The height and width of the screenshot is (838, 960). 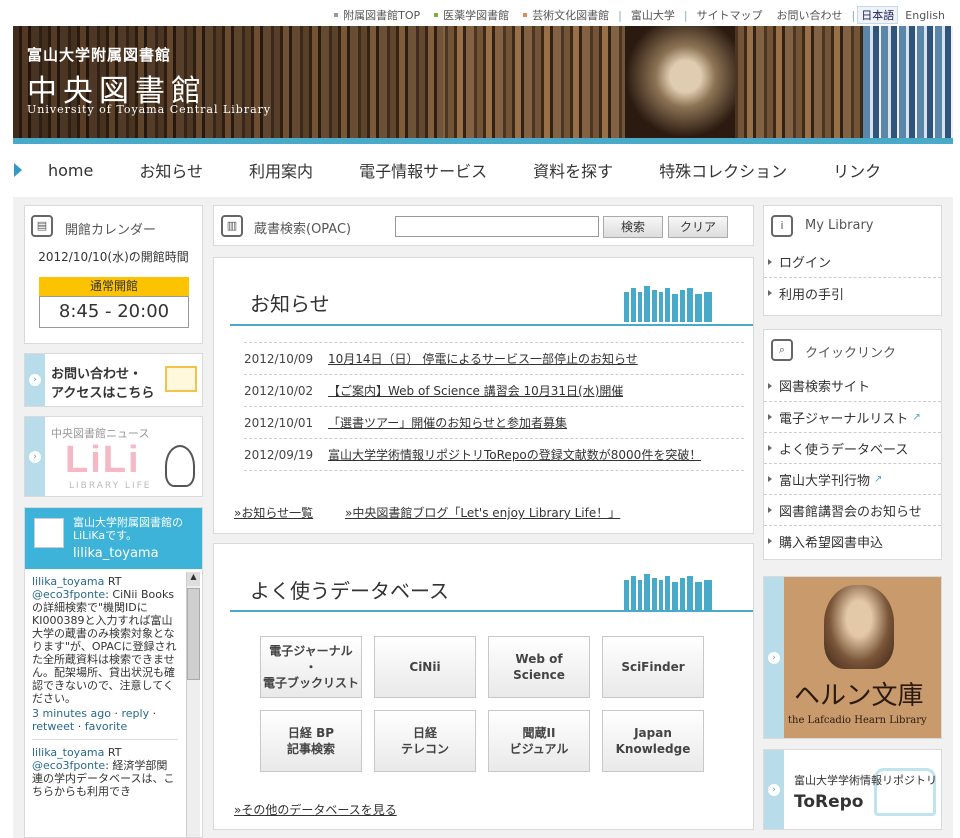 What do you see at coordinates (878, 15) in the screenshot?
I see `lang-japanese: 日本語` at bounding box center [878, 15].